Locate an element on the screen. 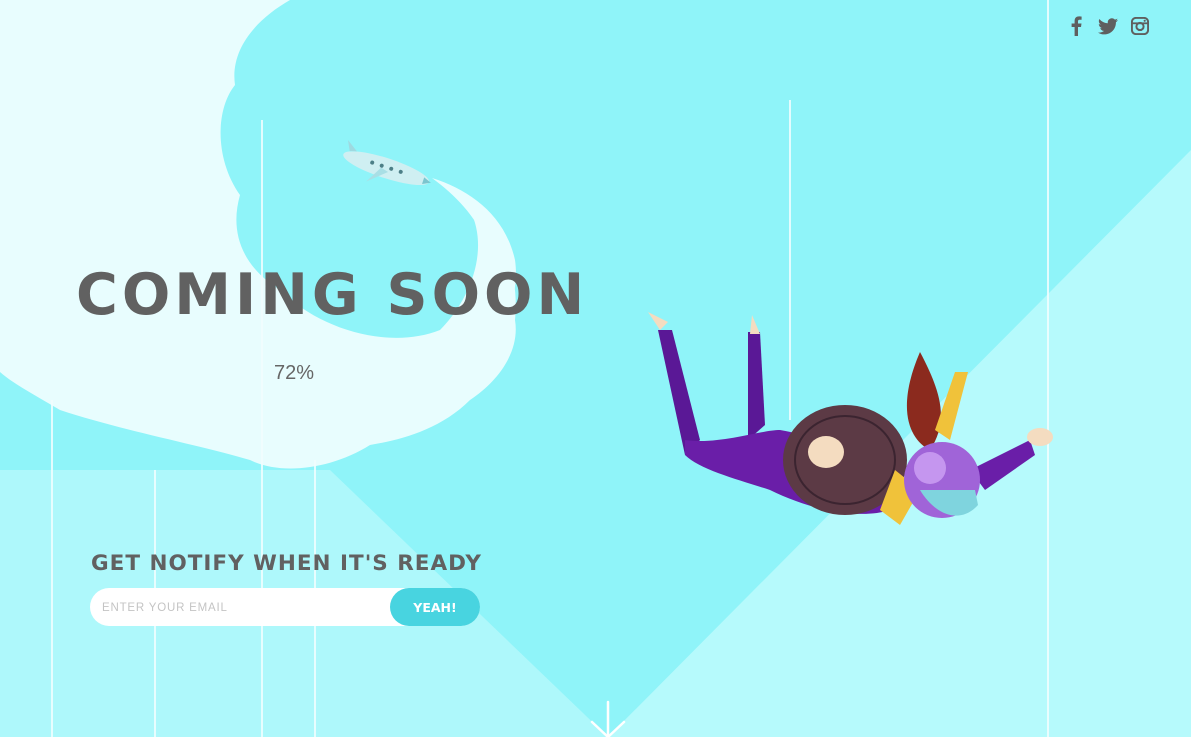 The width and height of the screenshot is (1191, 737). airplane is located at coordinates (387, 163).